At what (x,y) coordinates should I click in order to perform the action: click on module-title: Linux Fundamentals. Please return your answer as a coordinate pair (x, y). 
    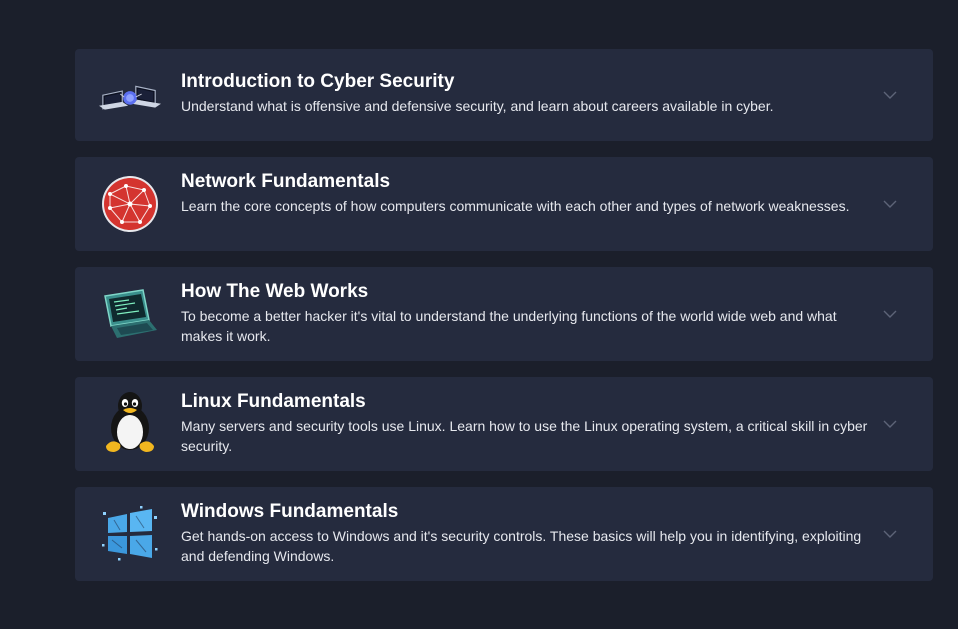
    Looking at the image, I should click on (273, 401).